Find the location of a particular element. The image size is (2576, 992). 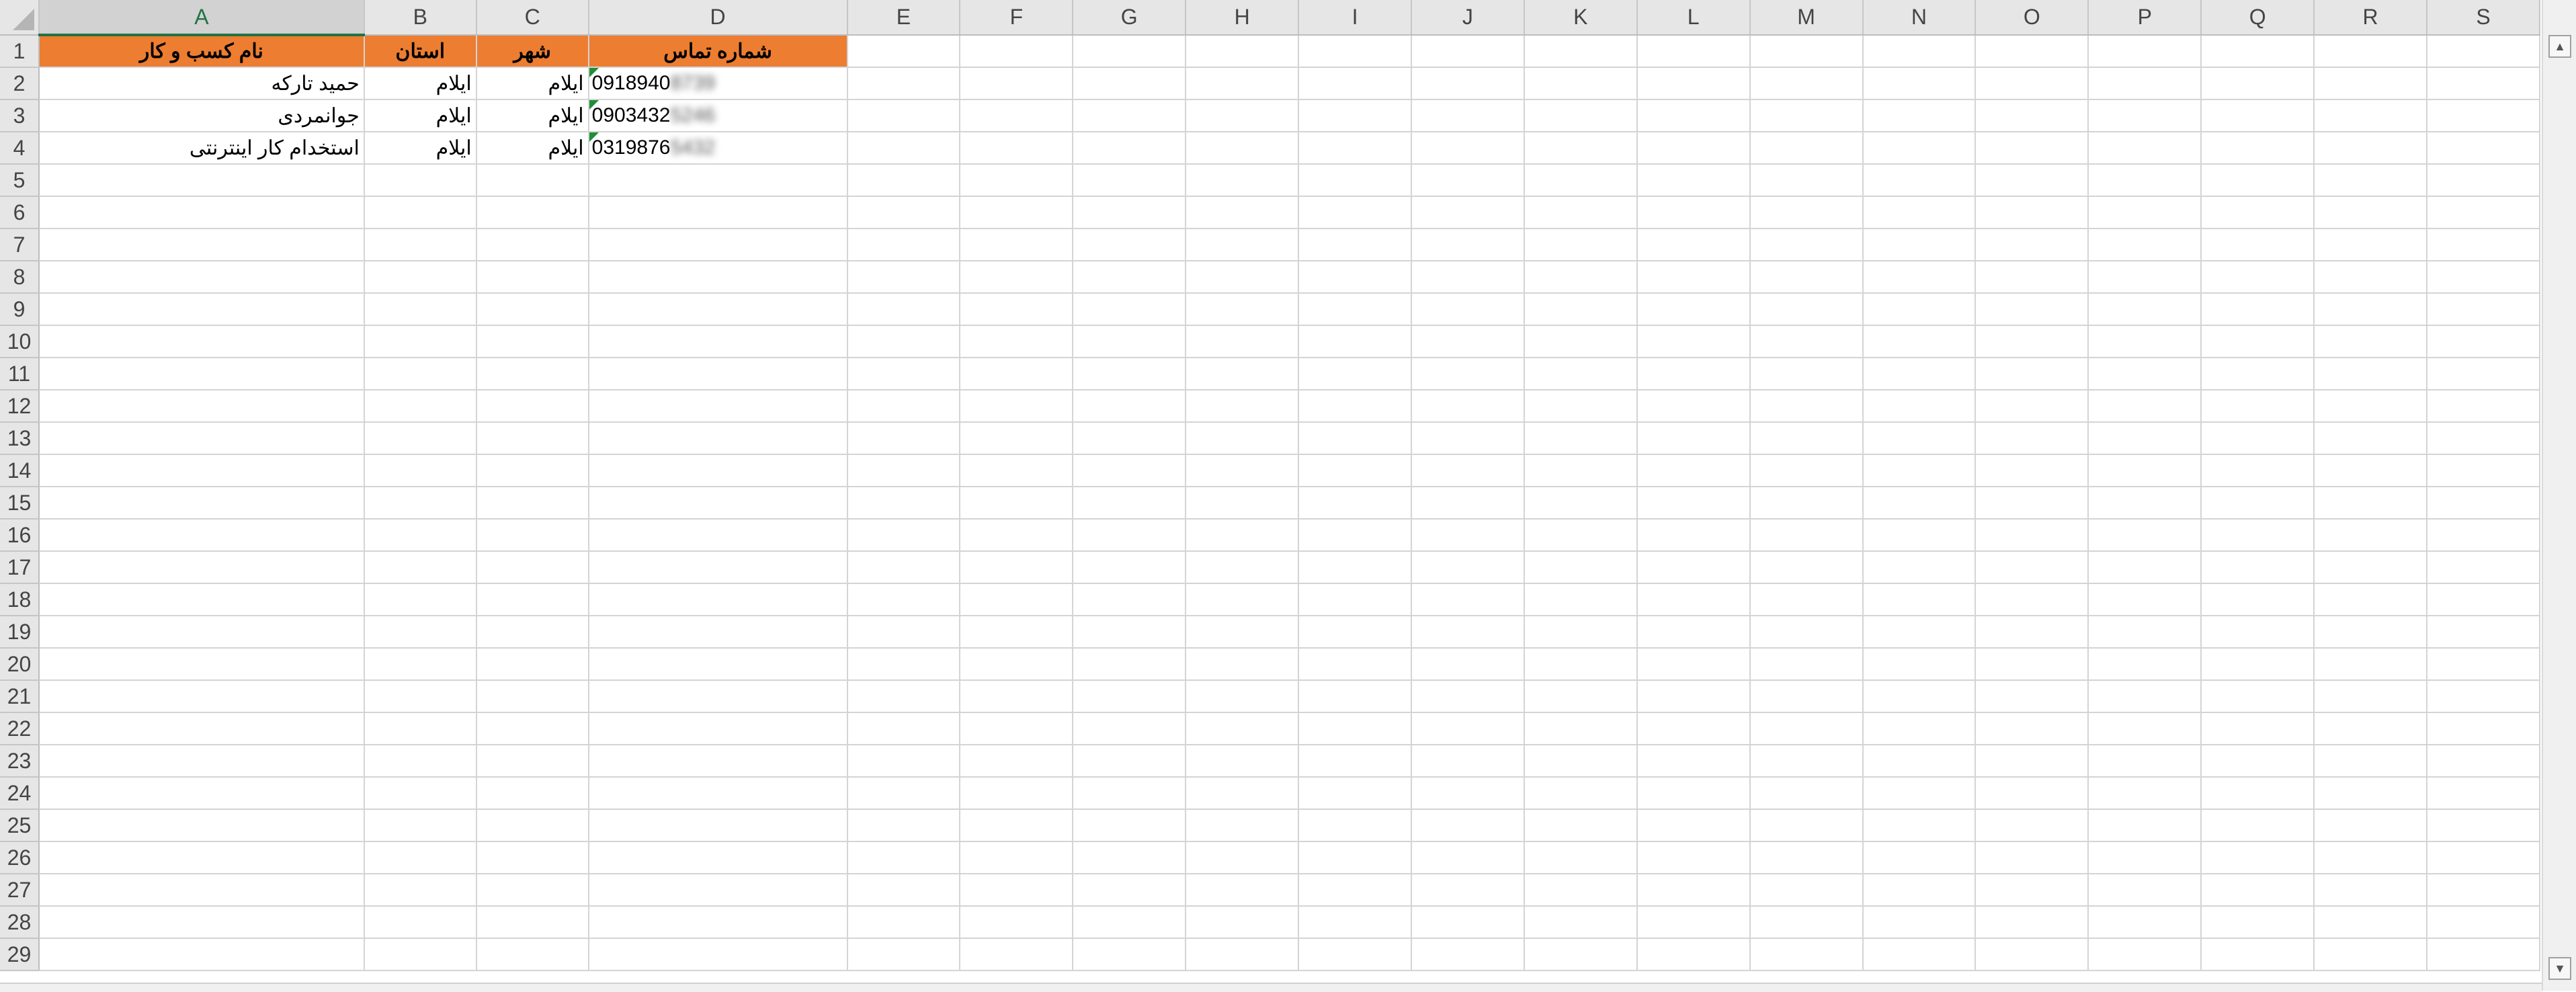

cell-city: ایلام is located at coordinates (532, 148).